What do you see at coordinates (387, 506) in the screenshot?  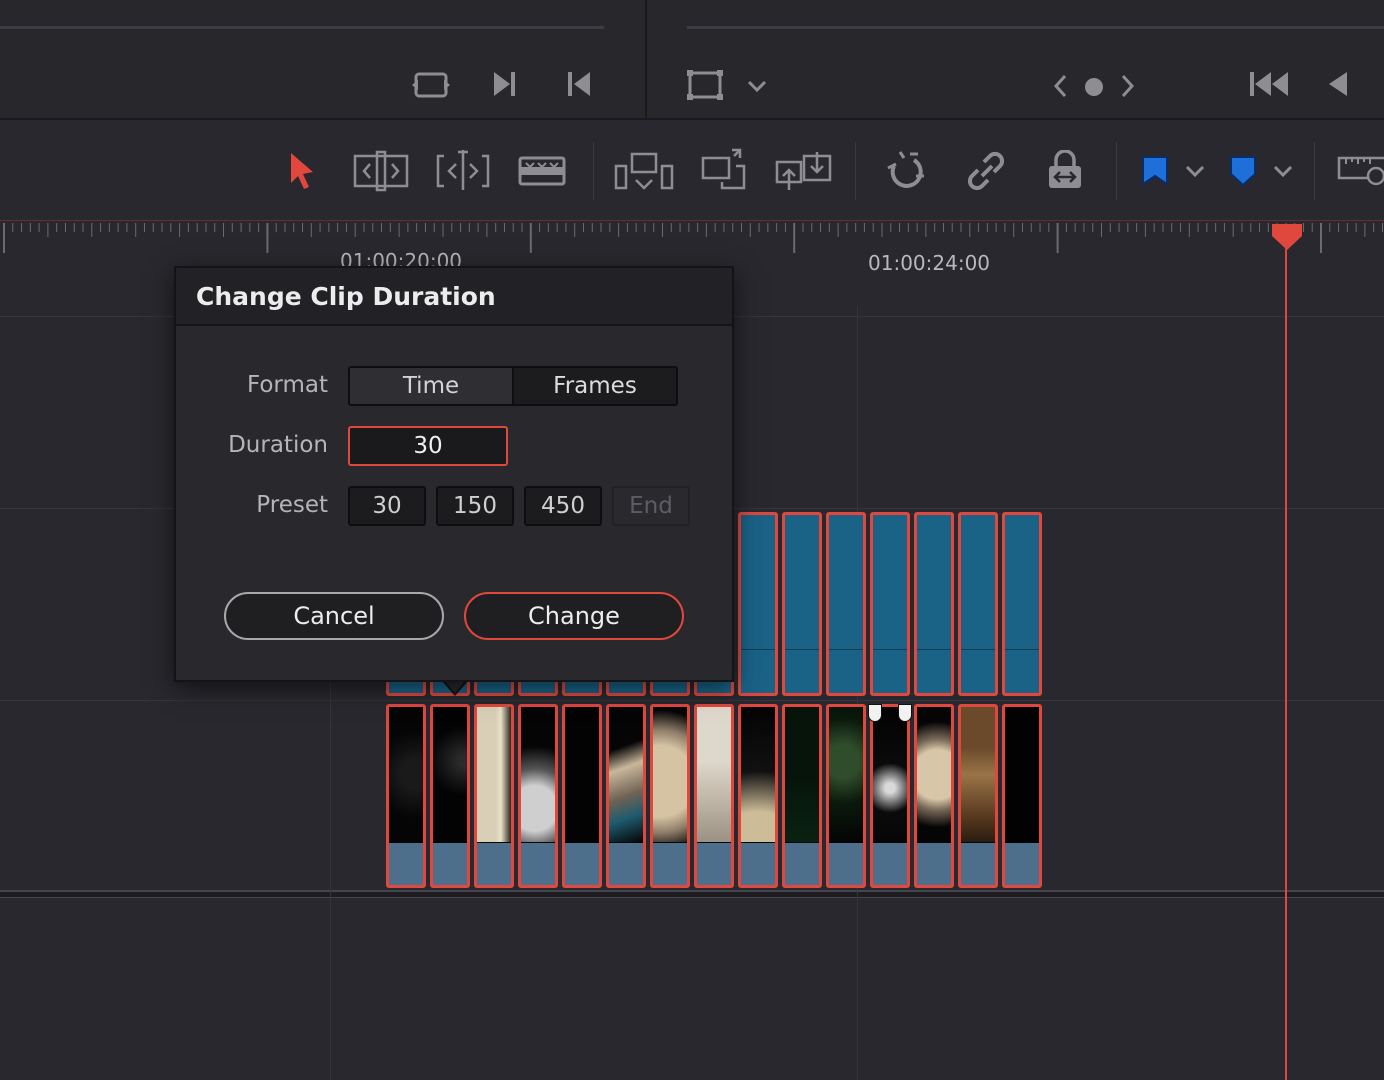 I see `preset-30-button: 30` at bounding box center [387, 506].